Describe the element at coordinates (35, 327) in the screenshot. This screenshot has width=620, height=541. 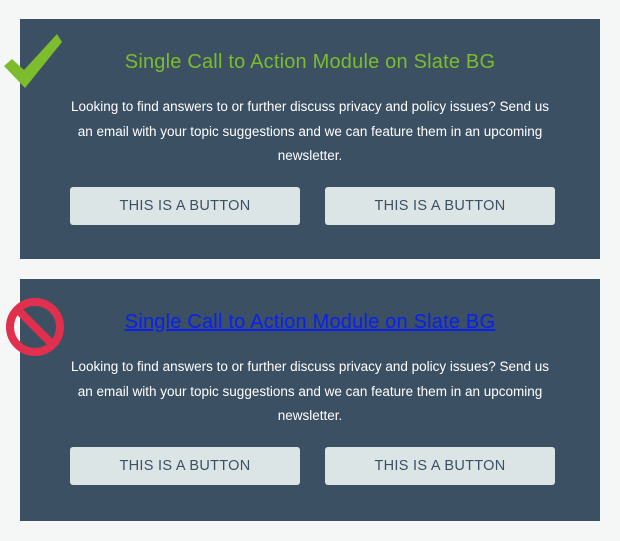
I see `prohibited-icon` at that location.